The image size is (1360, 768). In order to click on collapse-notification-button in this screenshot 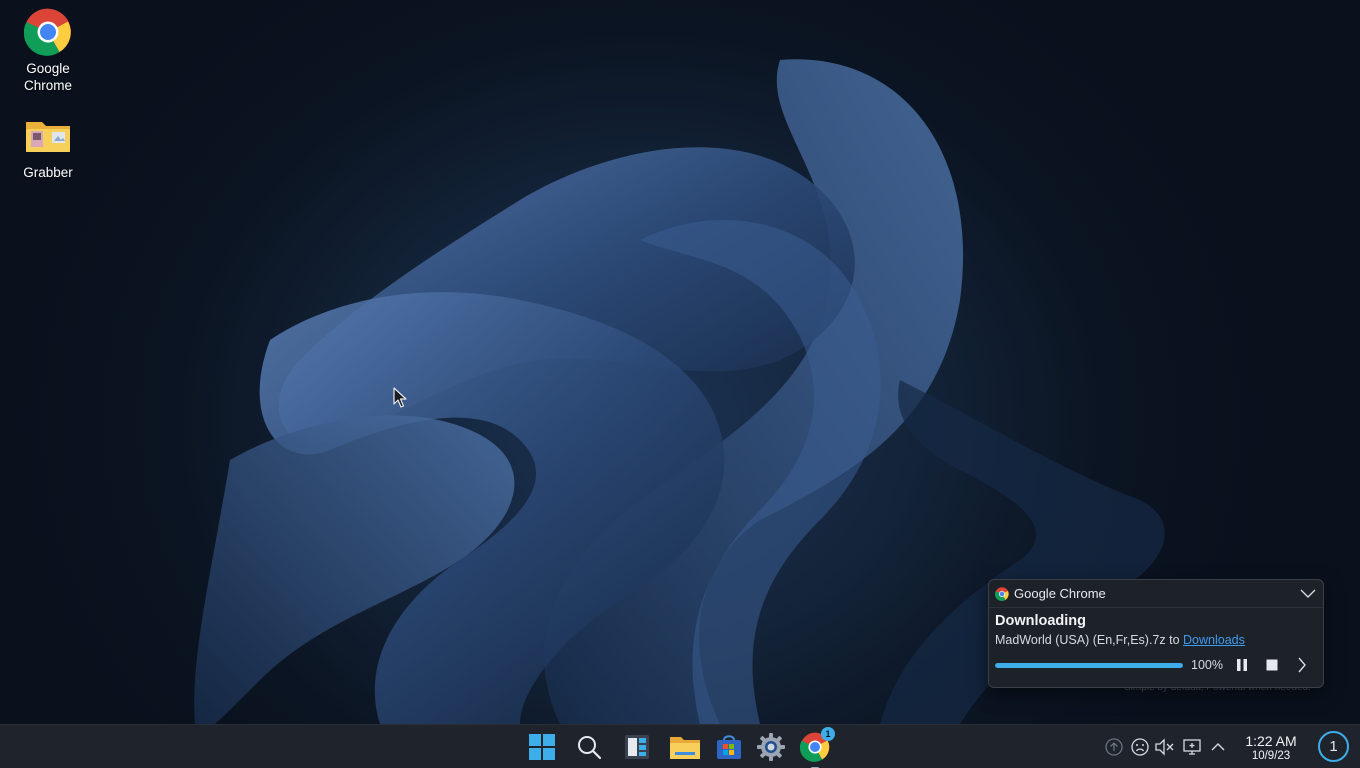, I will do `click(1308, 594)`.